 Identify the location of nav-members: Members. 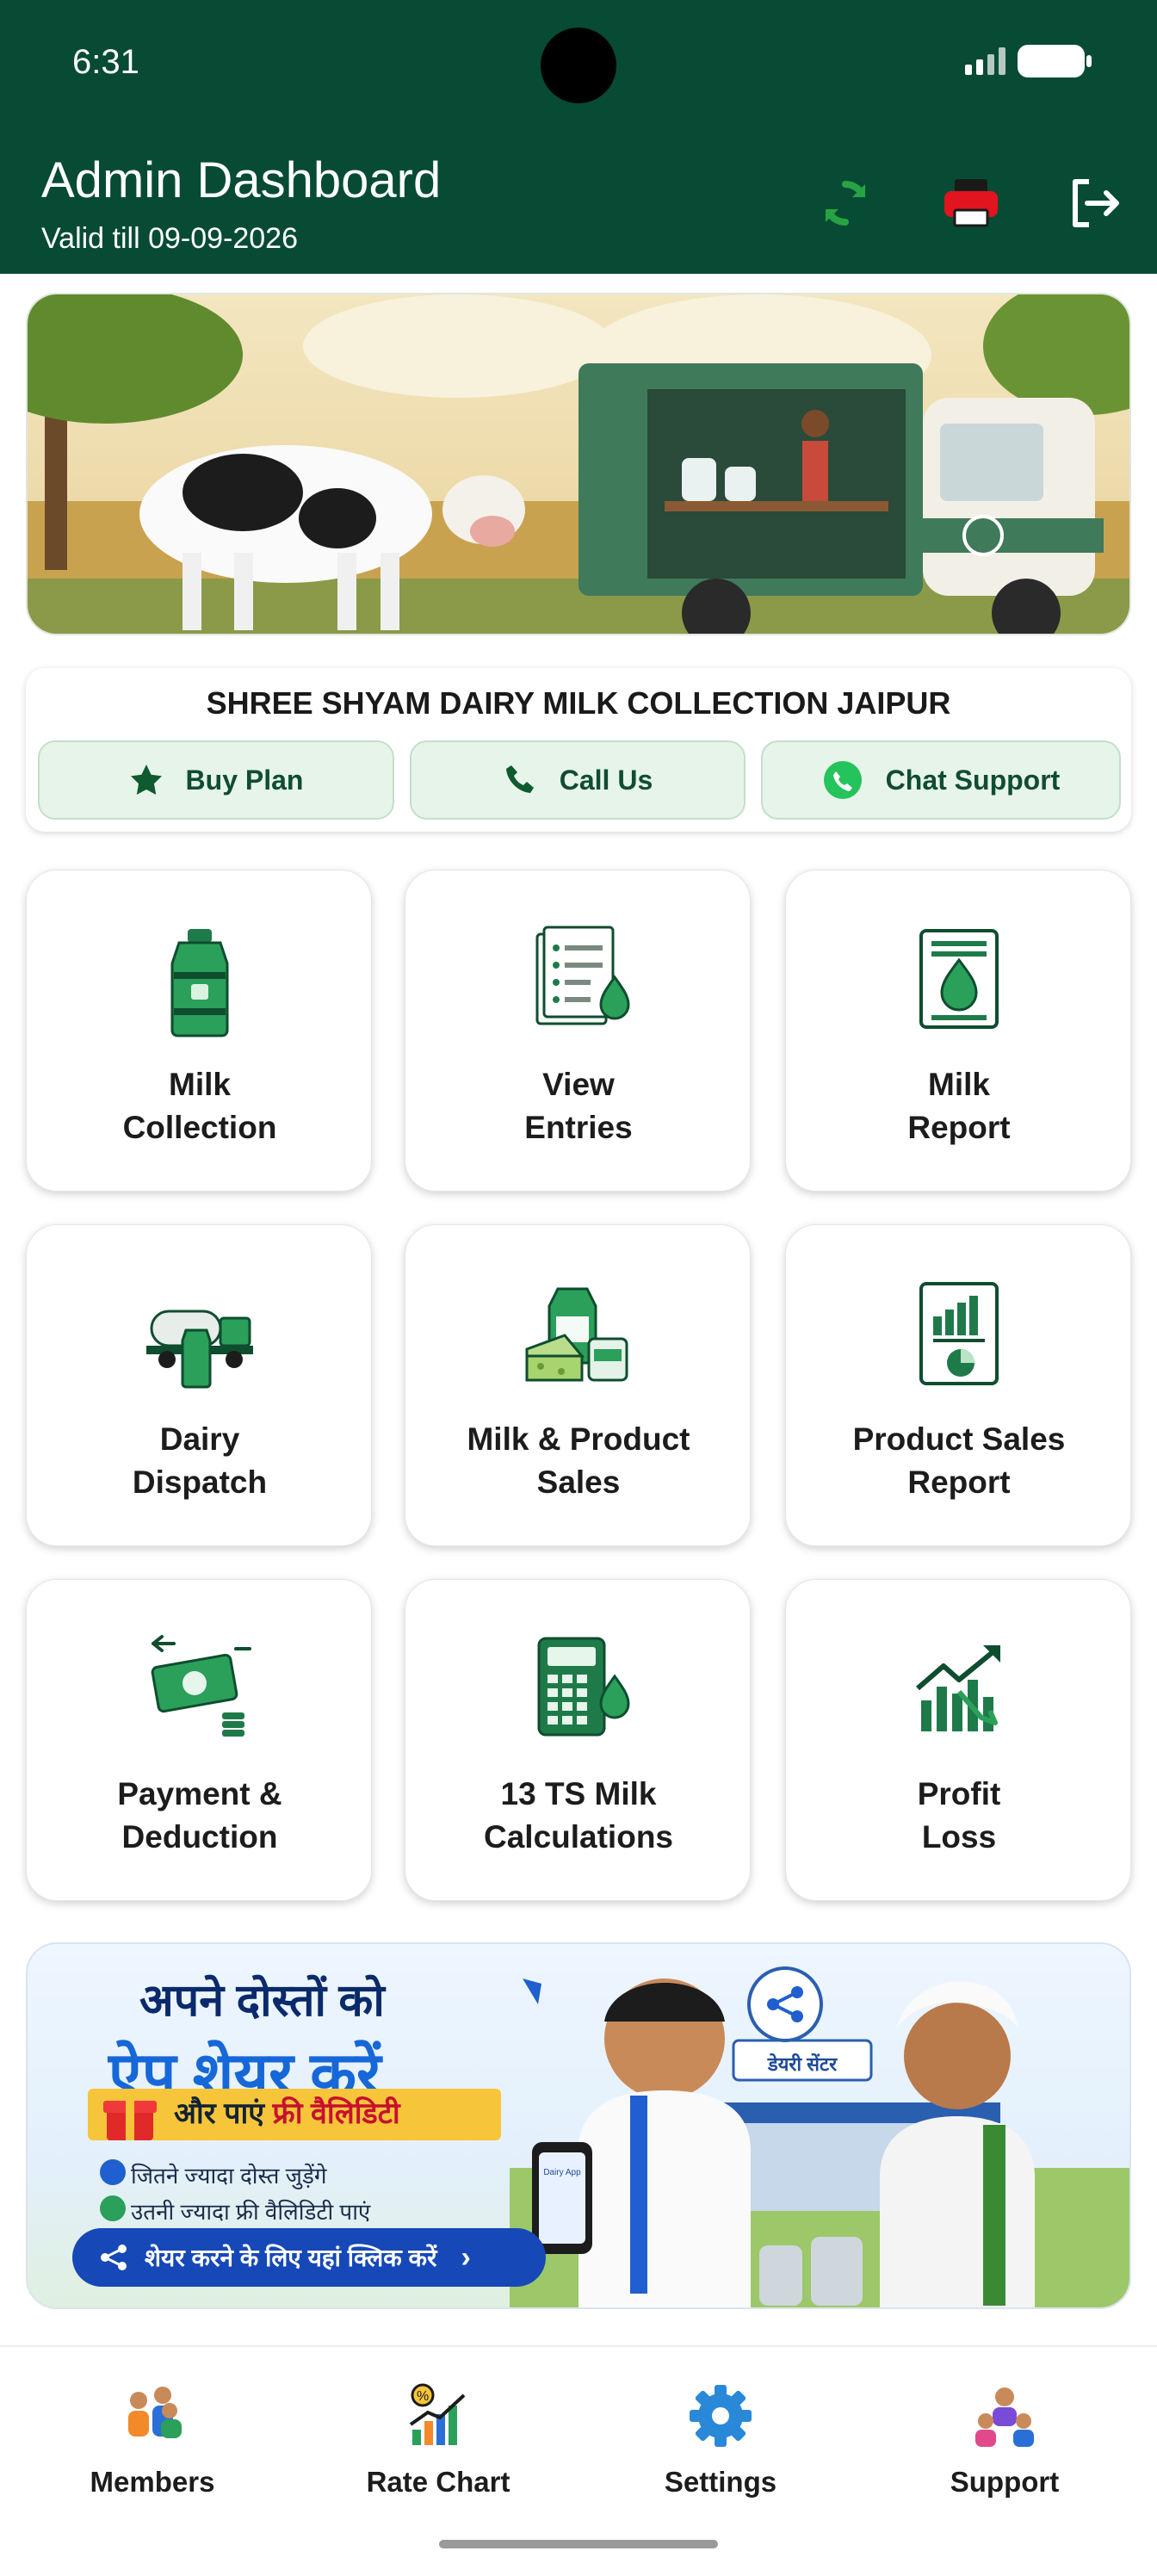
(153, 2450).